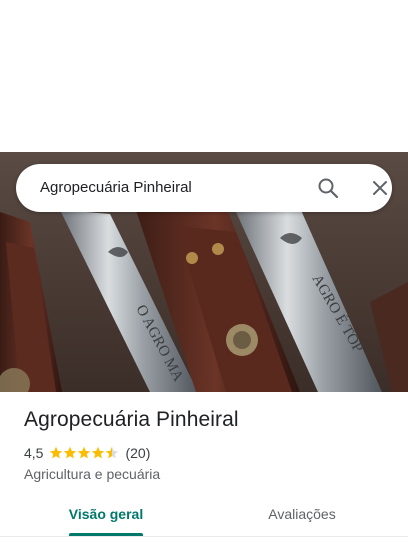  I want to click on rating-row: 4,5 (20), so click(87, 453).